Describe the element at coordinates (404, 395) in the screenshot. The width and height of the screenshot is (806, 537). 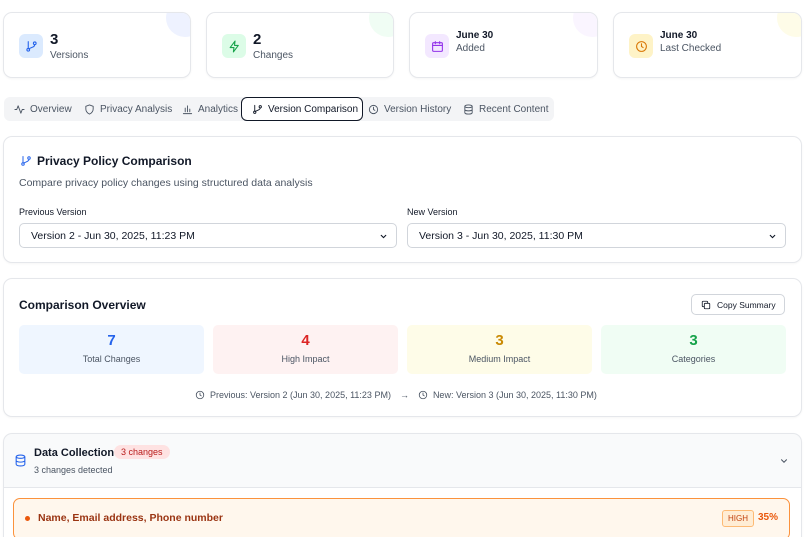
I see `arrow-icon: →` at that location.